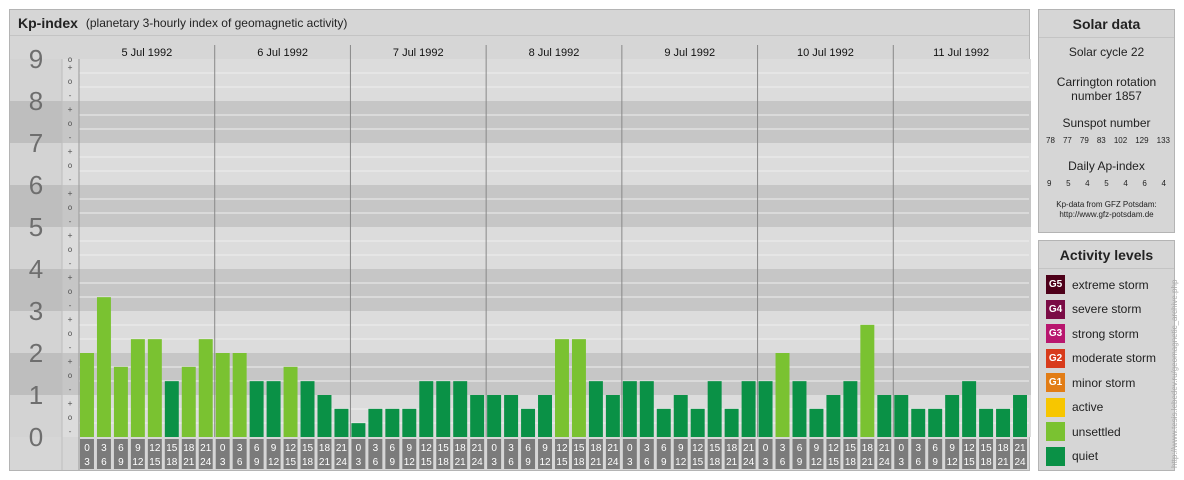  Describe the element at coordinates (817, 448) in the screenshot. I see `interval-start-label: 9` at that location.